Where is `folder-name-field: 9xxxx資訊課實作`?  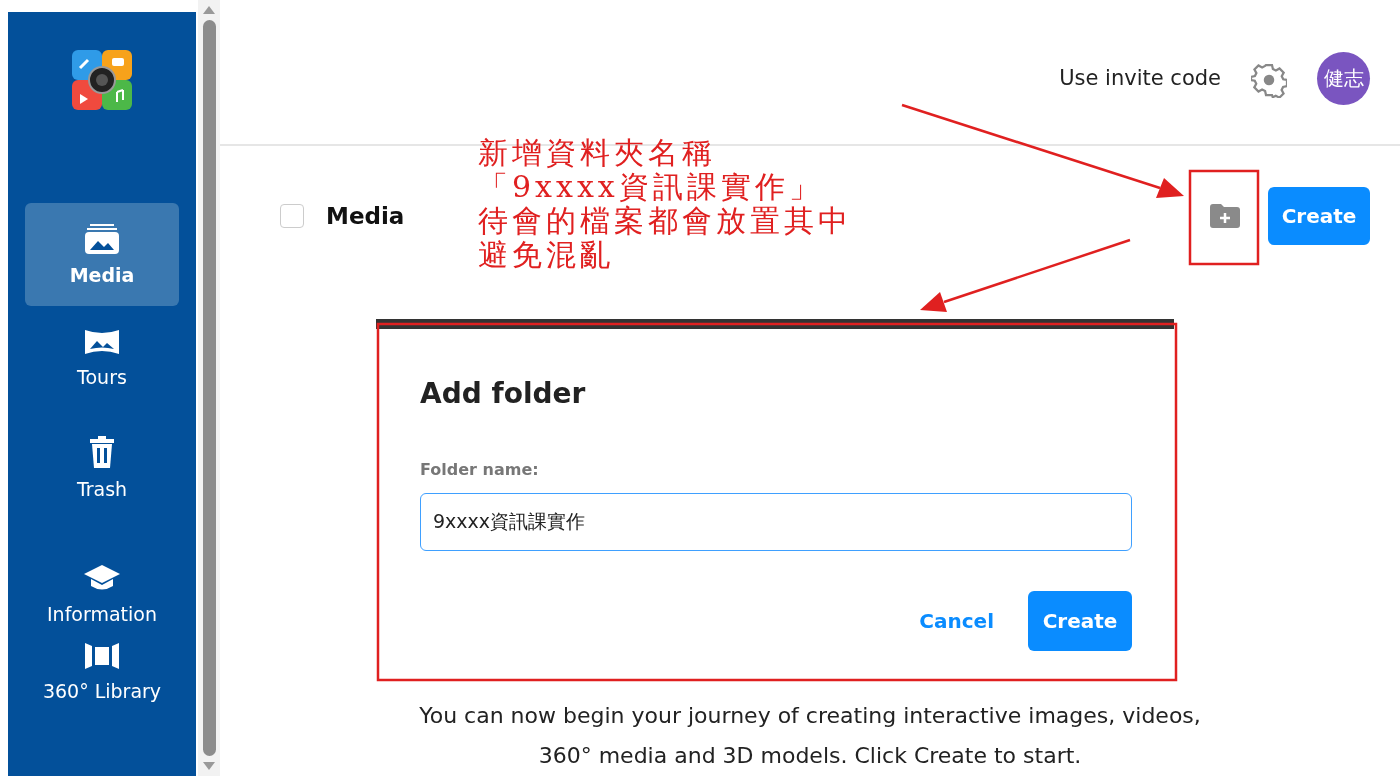 folder-name-field: 9xxxx資訊課實作 is located at coordinates (776, 522).